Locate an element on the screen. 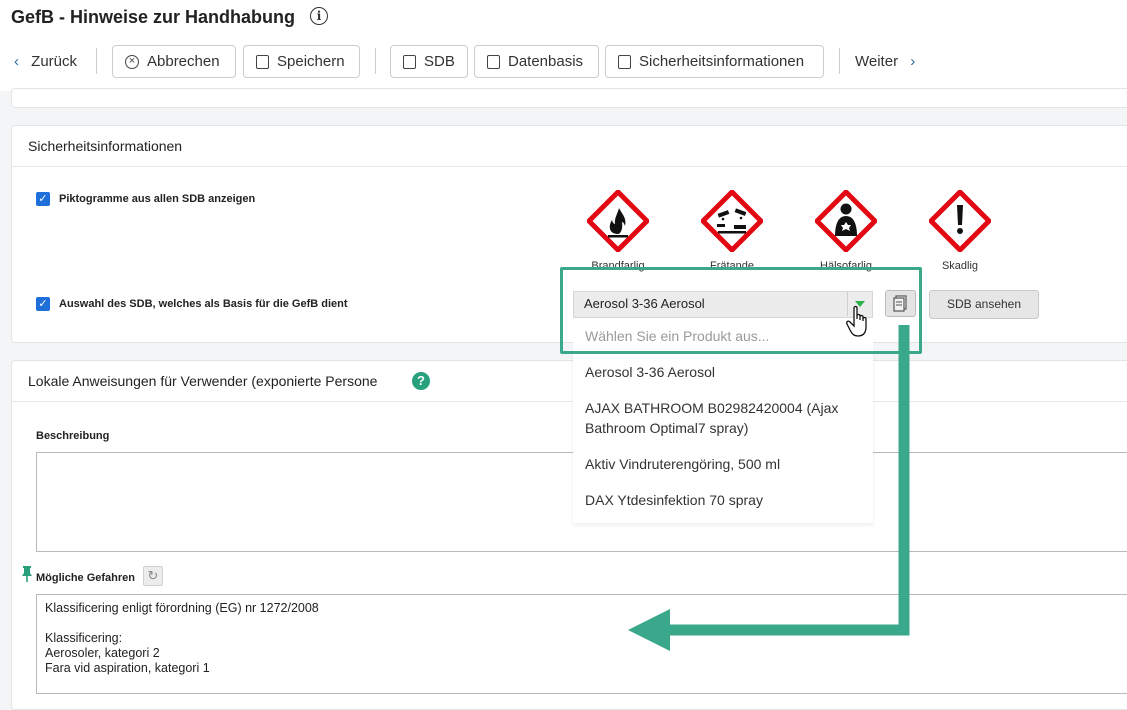 This screenshot has height=710, width=1127. sdb-basis-checkbox: ✓ is located at coordinates (43, 304).